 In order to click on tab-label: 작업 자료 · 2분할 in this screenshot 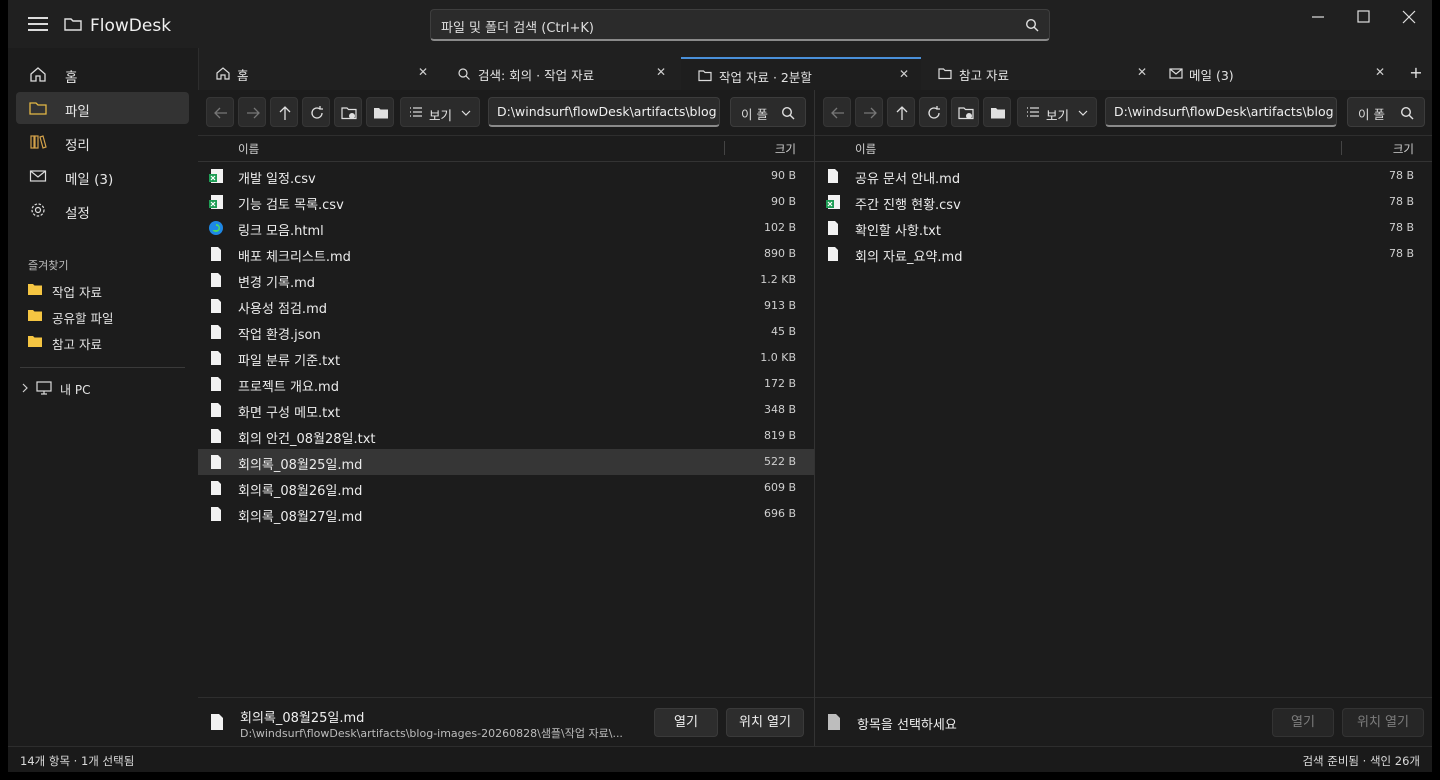, I will do `click(765, 77)`.